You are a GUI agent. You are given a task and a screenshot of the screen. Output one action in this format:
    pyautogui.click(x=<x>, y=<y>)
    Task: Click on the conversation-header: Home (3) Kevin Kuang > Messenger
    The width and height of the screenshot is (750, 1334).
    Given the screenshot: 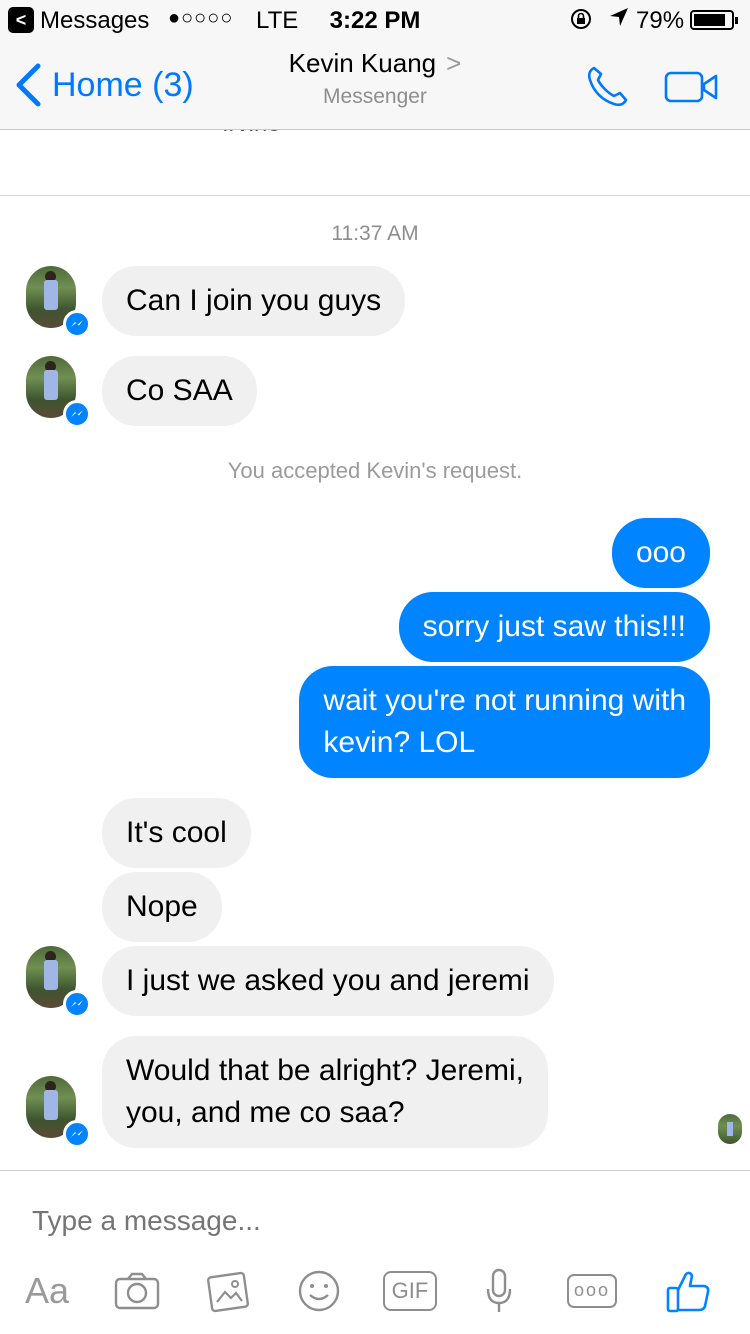 What is the action you would take?
    pyautogui.click(x=375, y=85)
    